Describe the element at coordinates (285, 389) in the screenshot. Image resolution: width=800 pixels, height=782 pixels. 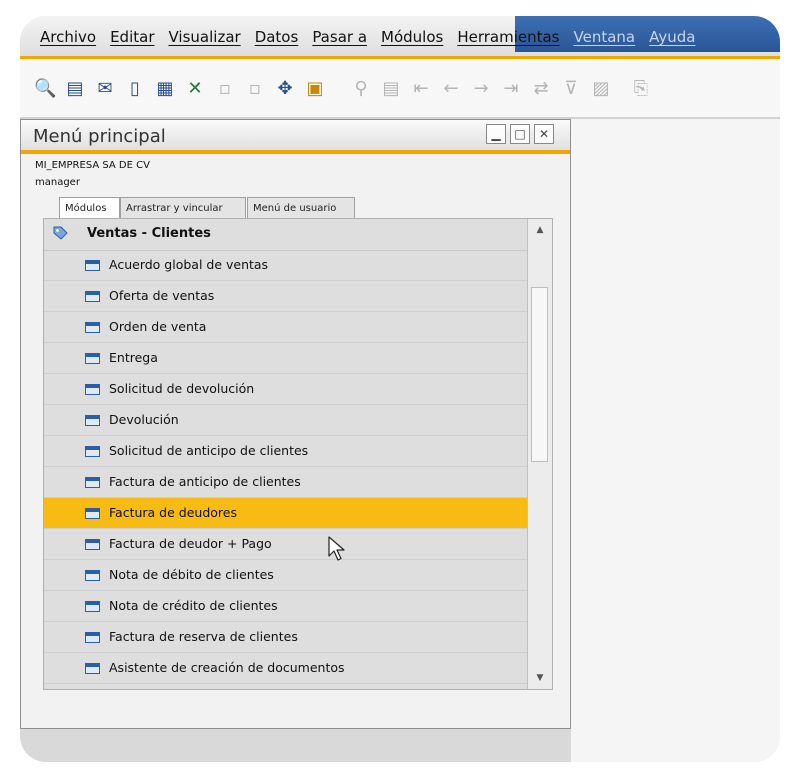
I see `list-item: Solicitud de devolución` at that location.